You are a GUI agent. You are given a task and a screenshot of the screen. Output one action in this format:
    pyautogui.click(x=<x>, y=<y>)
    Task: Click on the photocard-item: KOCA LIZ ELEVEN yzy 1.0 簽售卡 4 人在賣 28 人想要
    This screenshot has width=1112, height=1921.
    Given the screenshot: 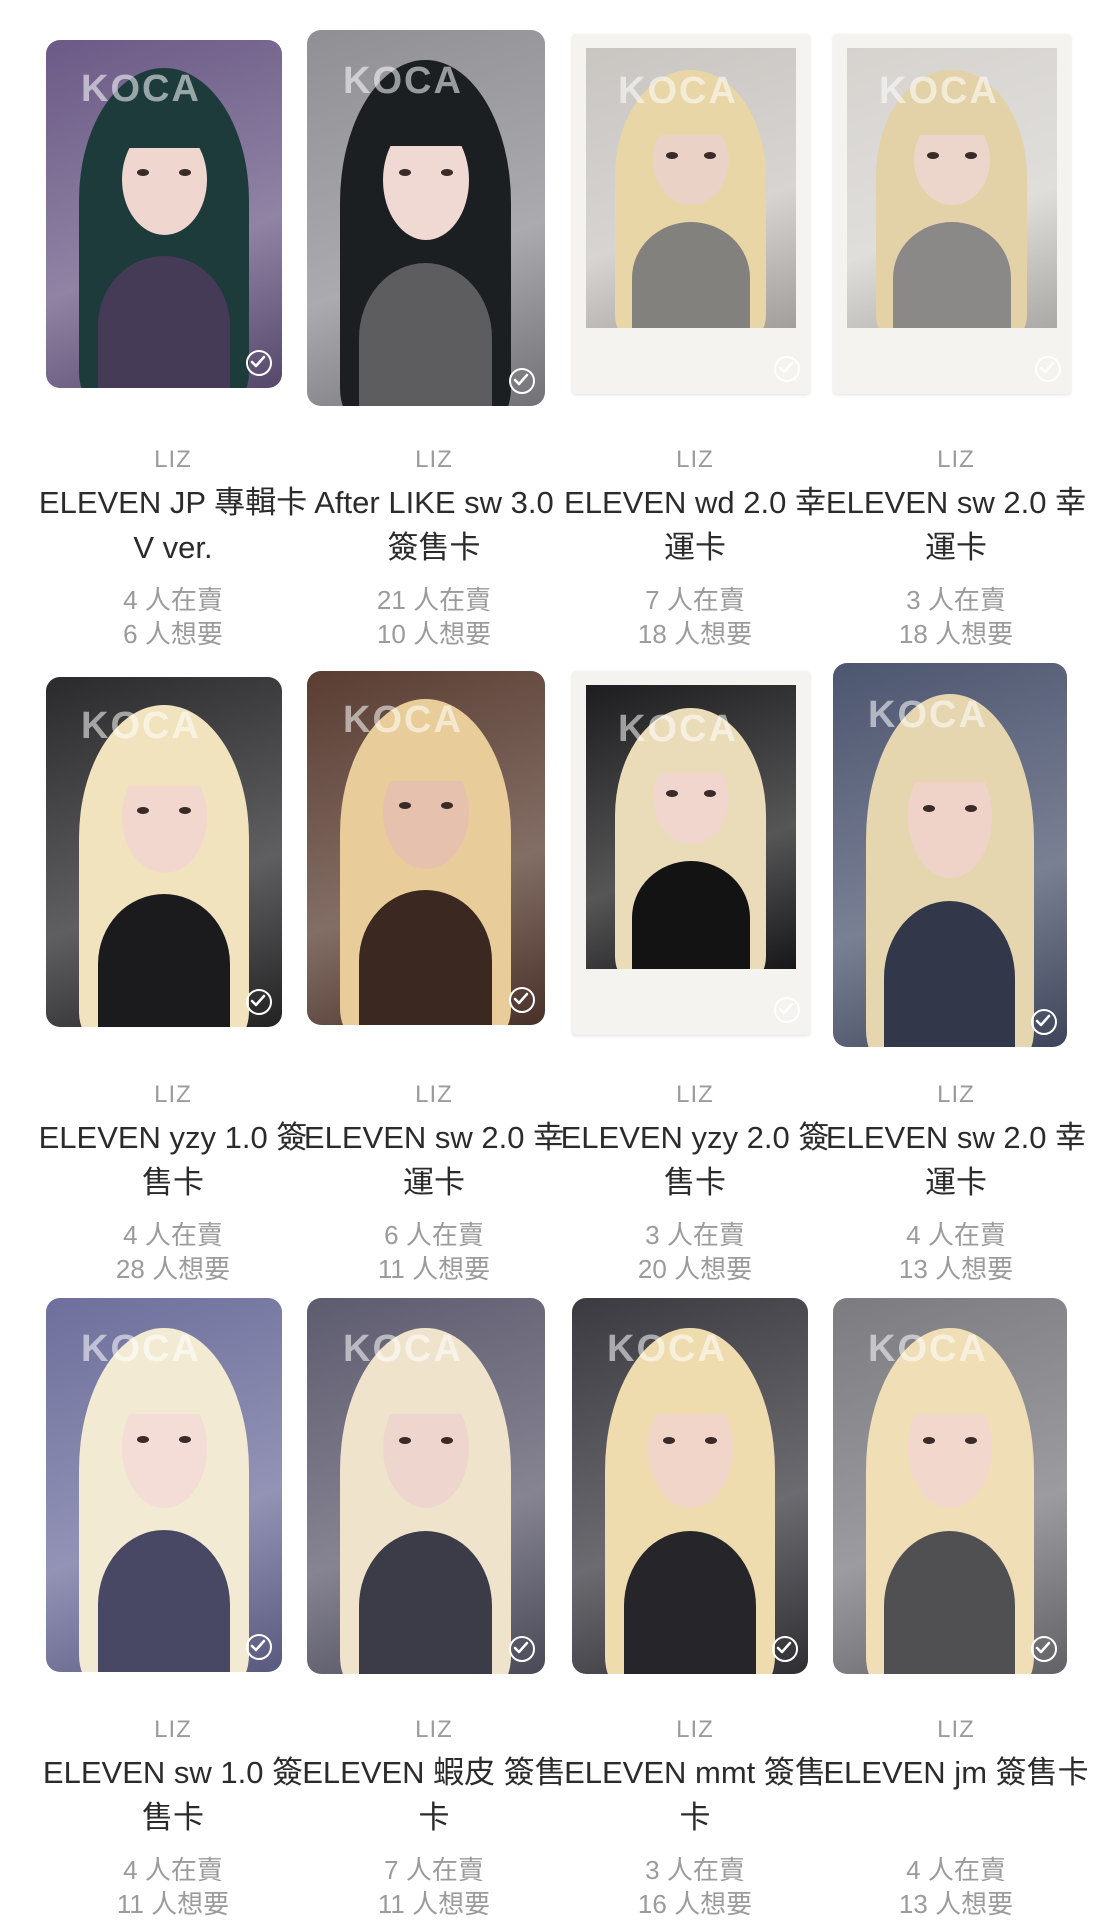 What is the action you would take?
    pyautogui.click(x=173, y=973)
    